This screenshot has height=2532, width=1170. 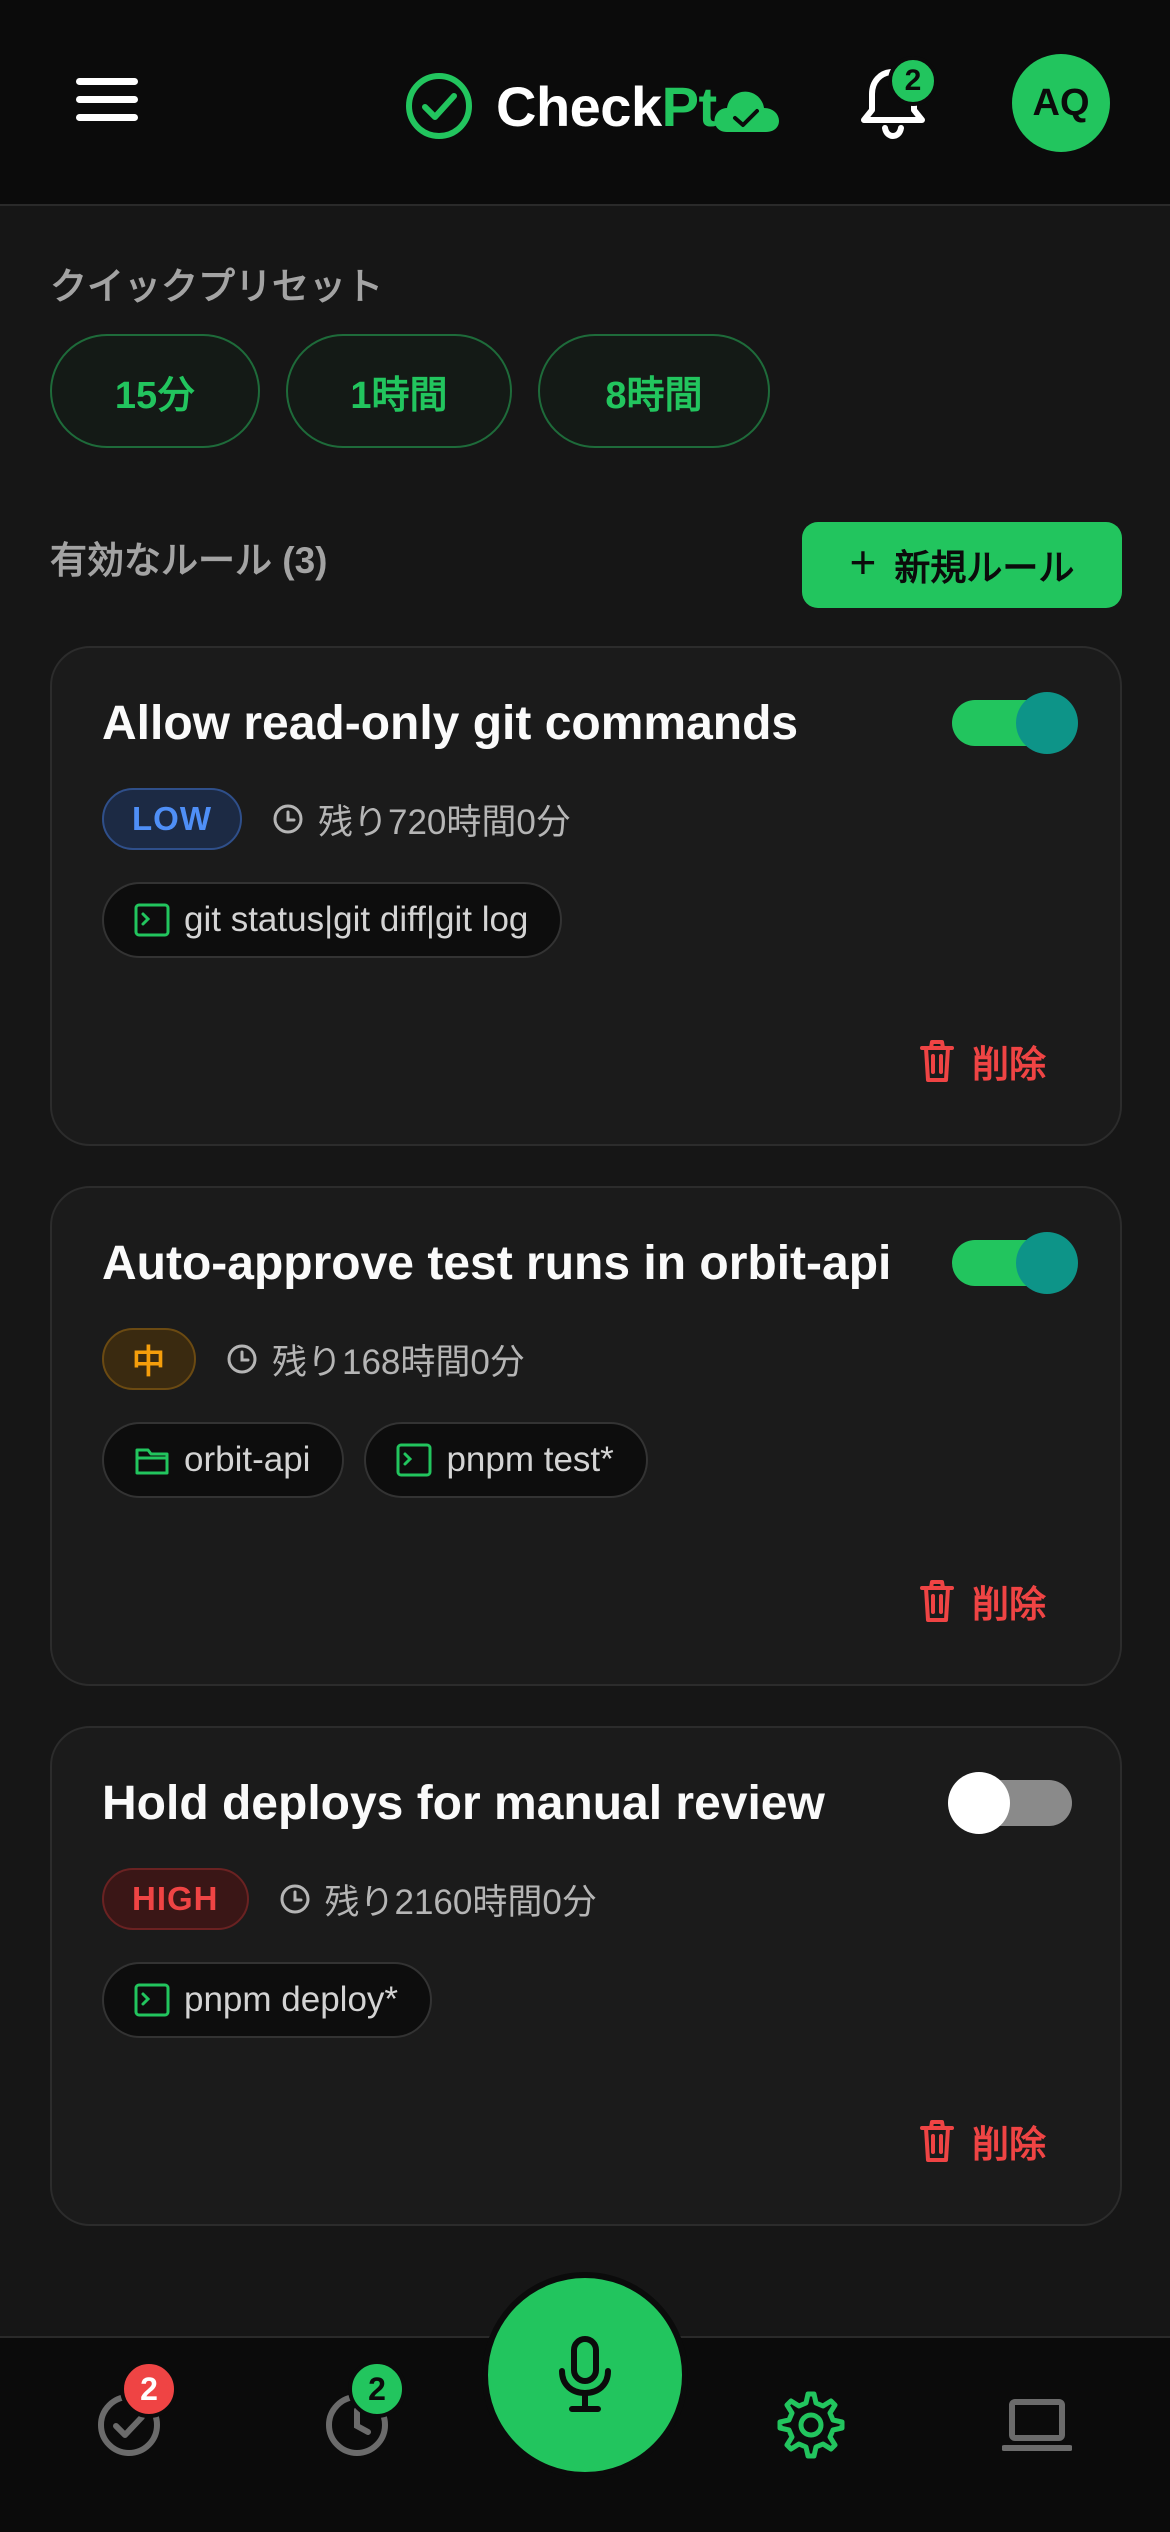 I want to click on brand-logo: CheckPt, so click(x=592, y=106).